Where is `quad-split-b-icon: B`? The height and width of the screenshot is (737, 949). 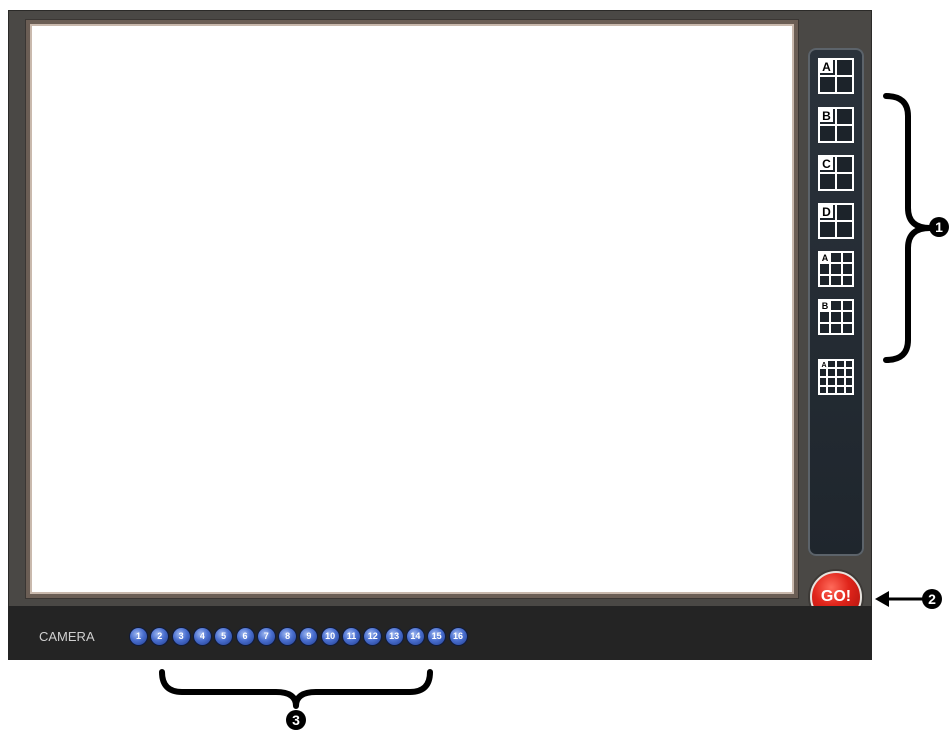 quad-split-b-icon: B is located at coordinates (836, 125).